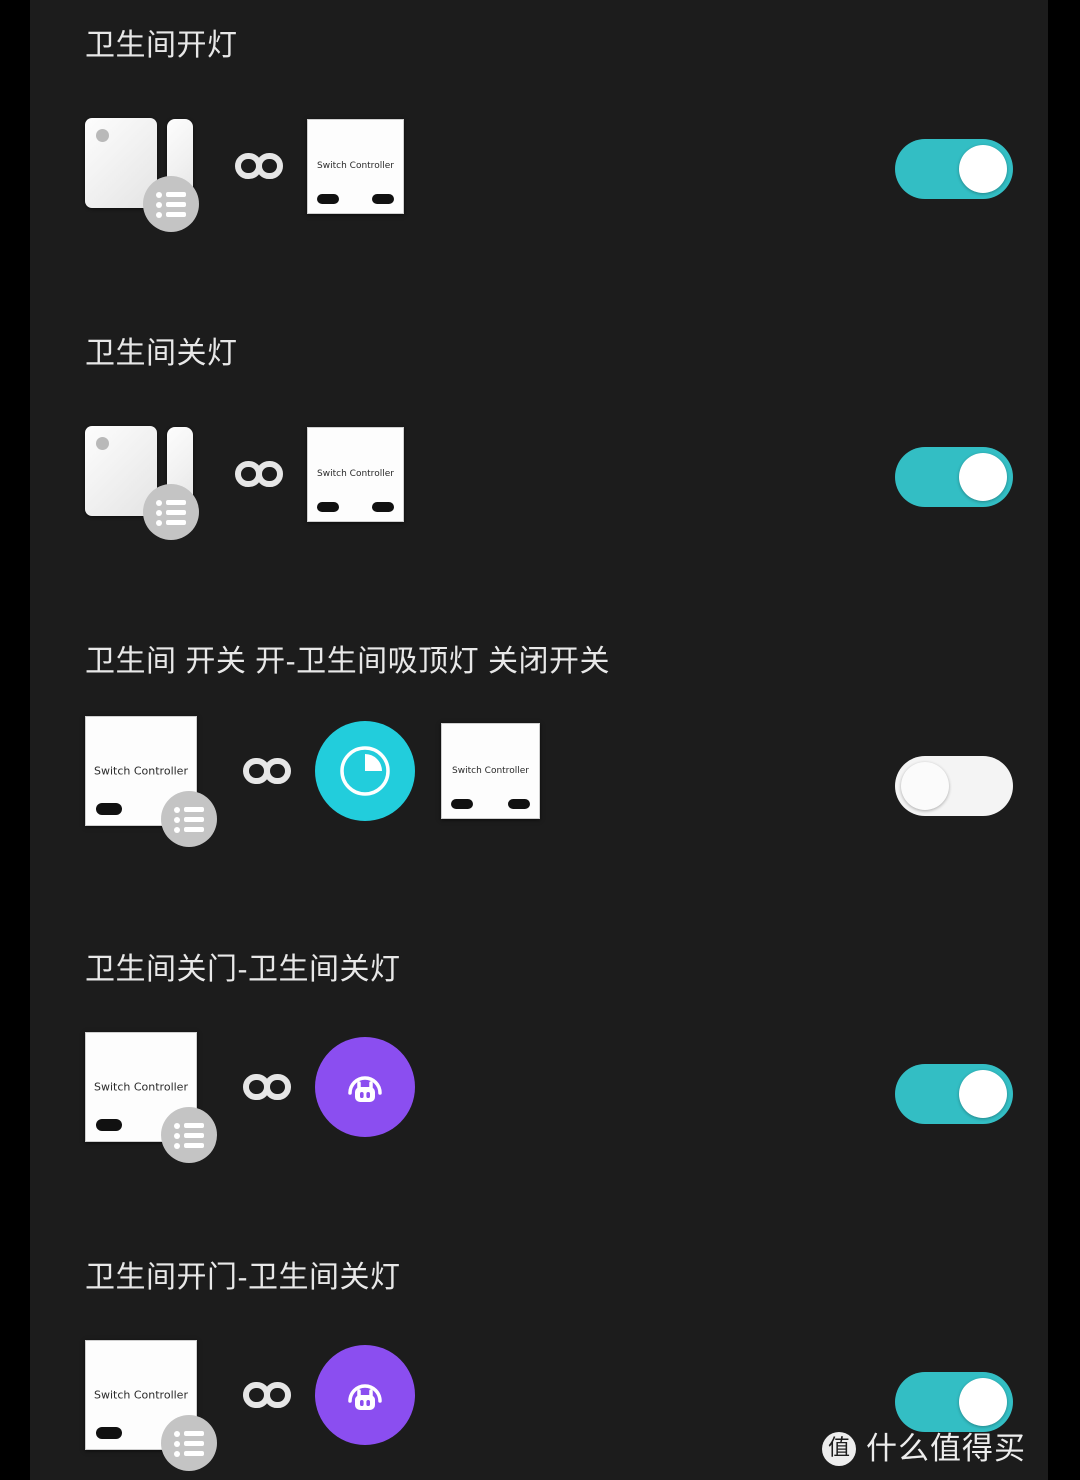 This screenshot has width=1080, height=1480. I want to click on watermark: 值 什么值得买, so click(924, 1449).